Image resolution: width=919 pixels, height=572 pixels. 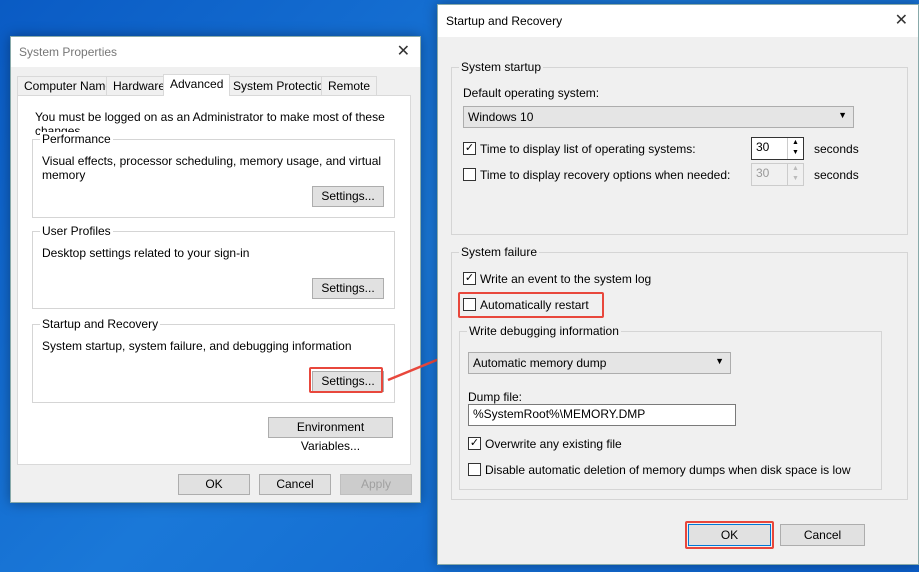 I want to click on time-recovery-spinner: 30 ▲ ▼, so click(x=777, y=174).